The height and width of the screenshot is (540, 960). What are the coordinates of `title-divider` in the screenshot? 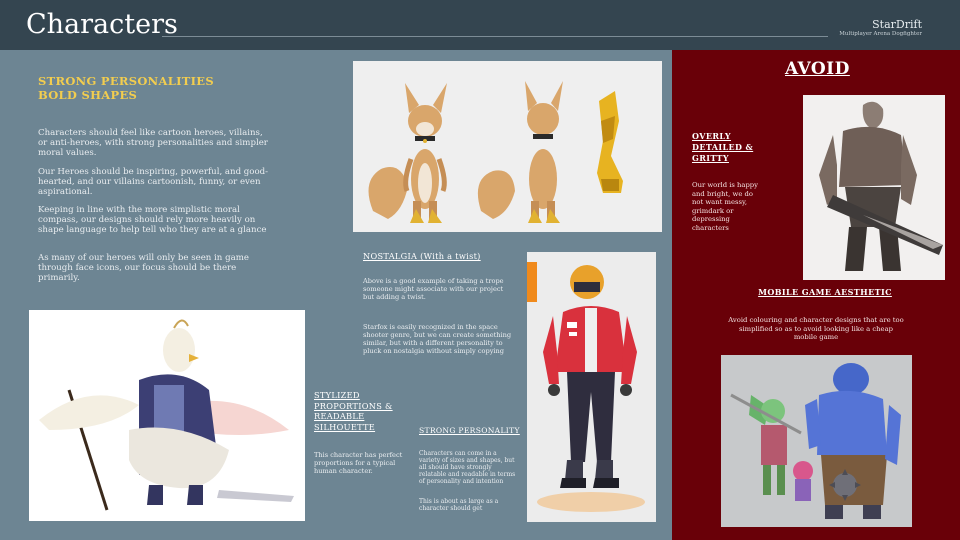 It's located at (495, 36).